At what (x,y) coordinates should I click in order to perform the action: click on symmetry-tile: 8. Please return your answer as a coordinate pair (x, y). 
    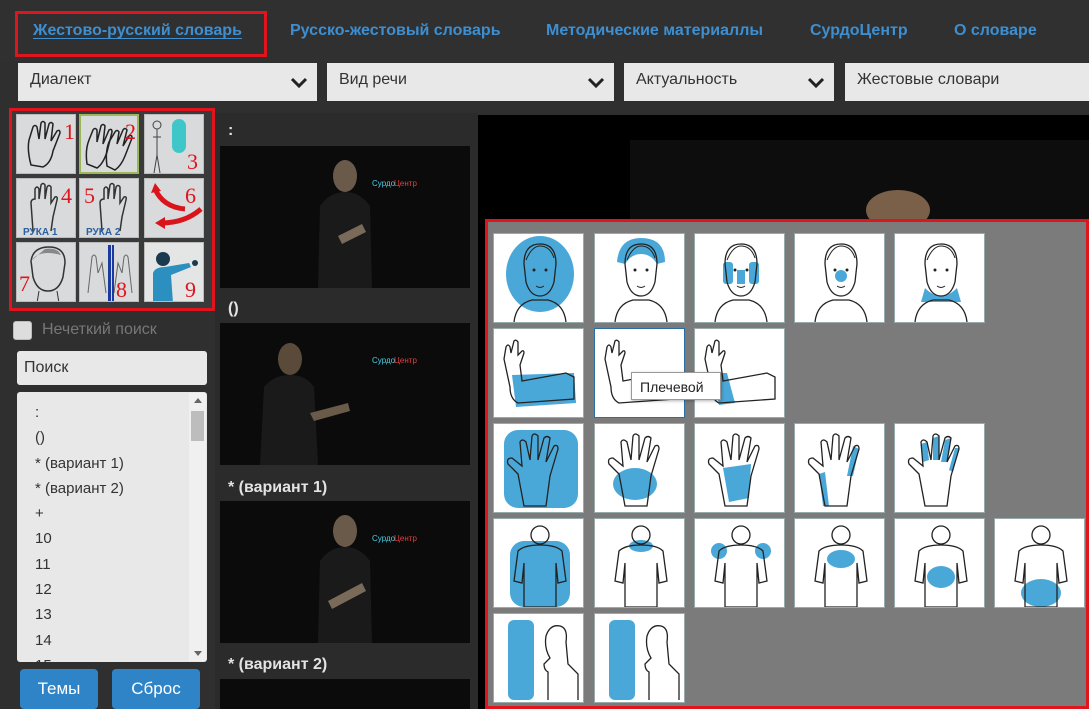
    Looking at the image, I should click on (109, 272).